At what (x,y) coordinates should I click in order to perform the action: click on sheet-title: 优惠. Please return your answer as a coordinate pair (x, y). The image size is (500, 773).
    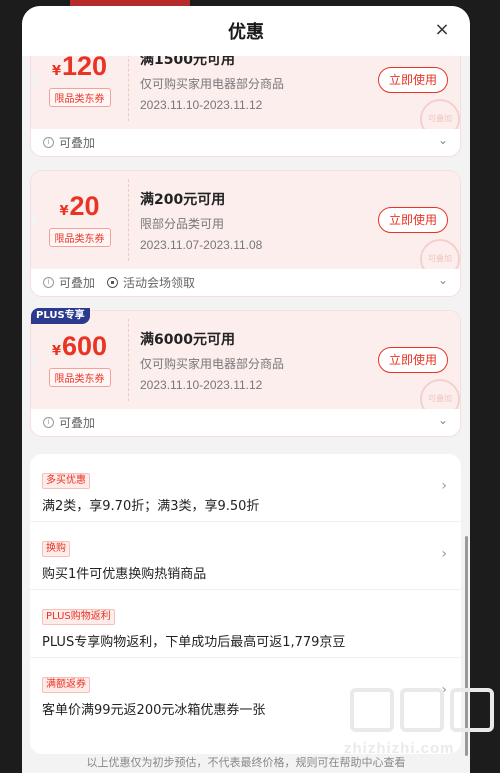
    Looking at the image, I should click on (246, 32).